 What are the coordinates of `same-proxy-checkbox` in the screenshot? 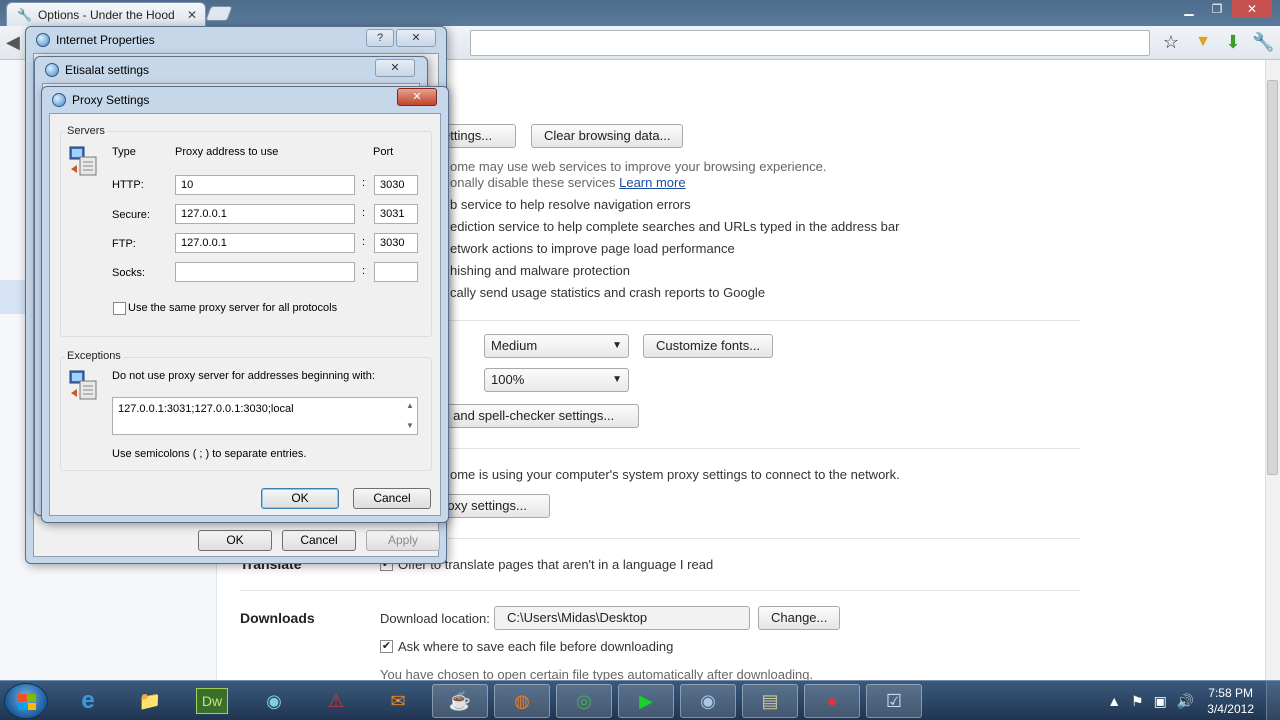 It's located at (119, 308).